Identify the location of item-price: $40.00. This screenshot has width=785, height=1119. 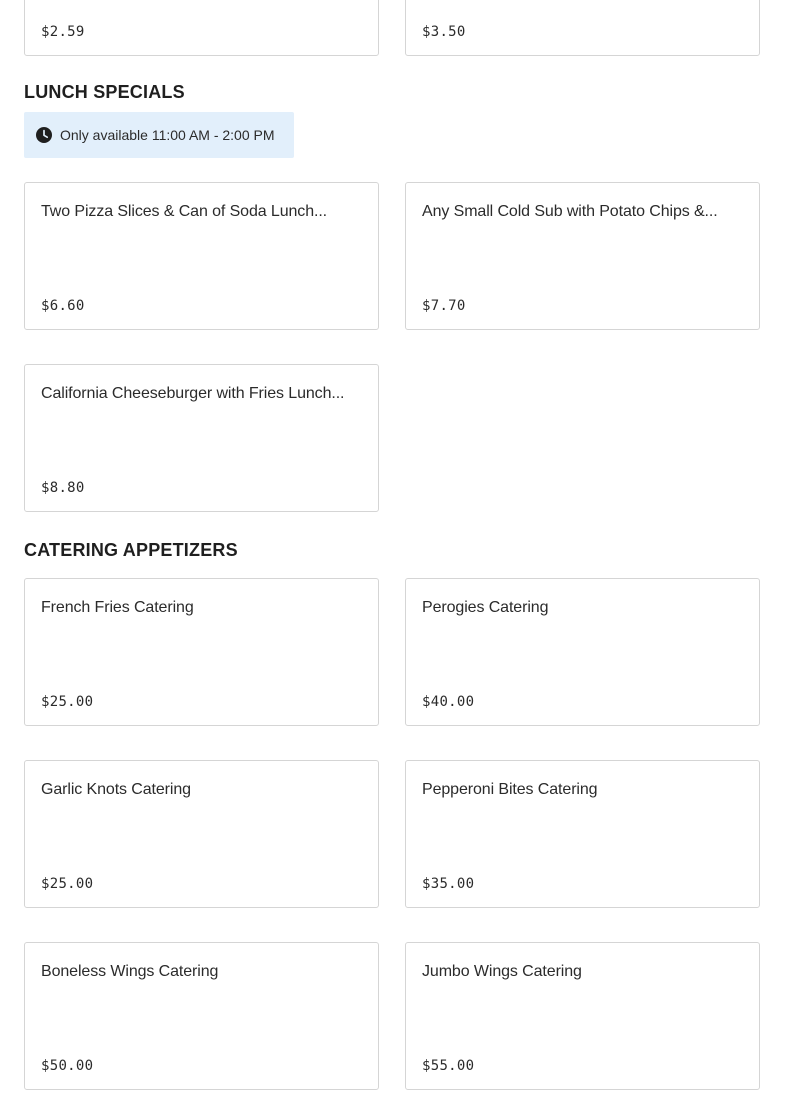
(448, 702).